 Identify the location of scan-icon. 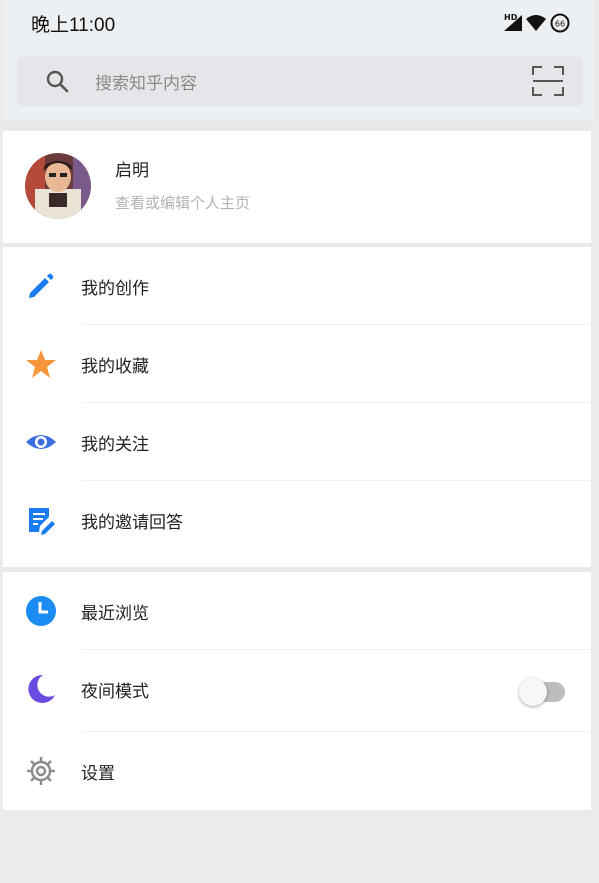
(548, 81).